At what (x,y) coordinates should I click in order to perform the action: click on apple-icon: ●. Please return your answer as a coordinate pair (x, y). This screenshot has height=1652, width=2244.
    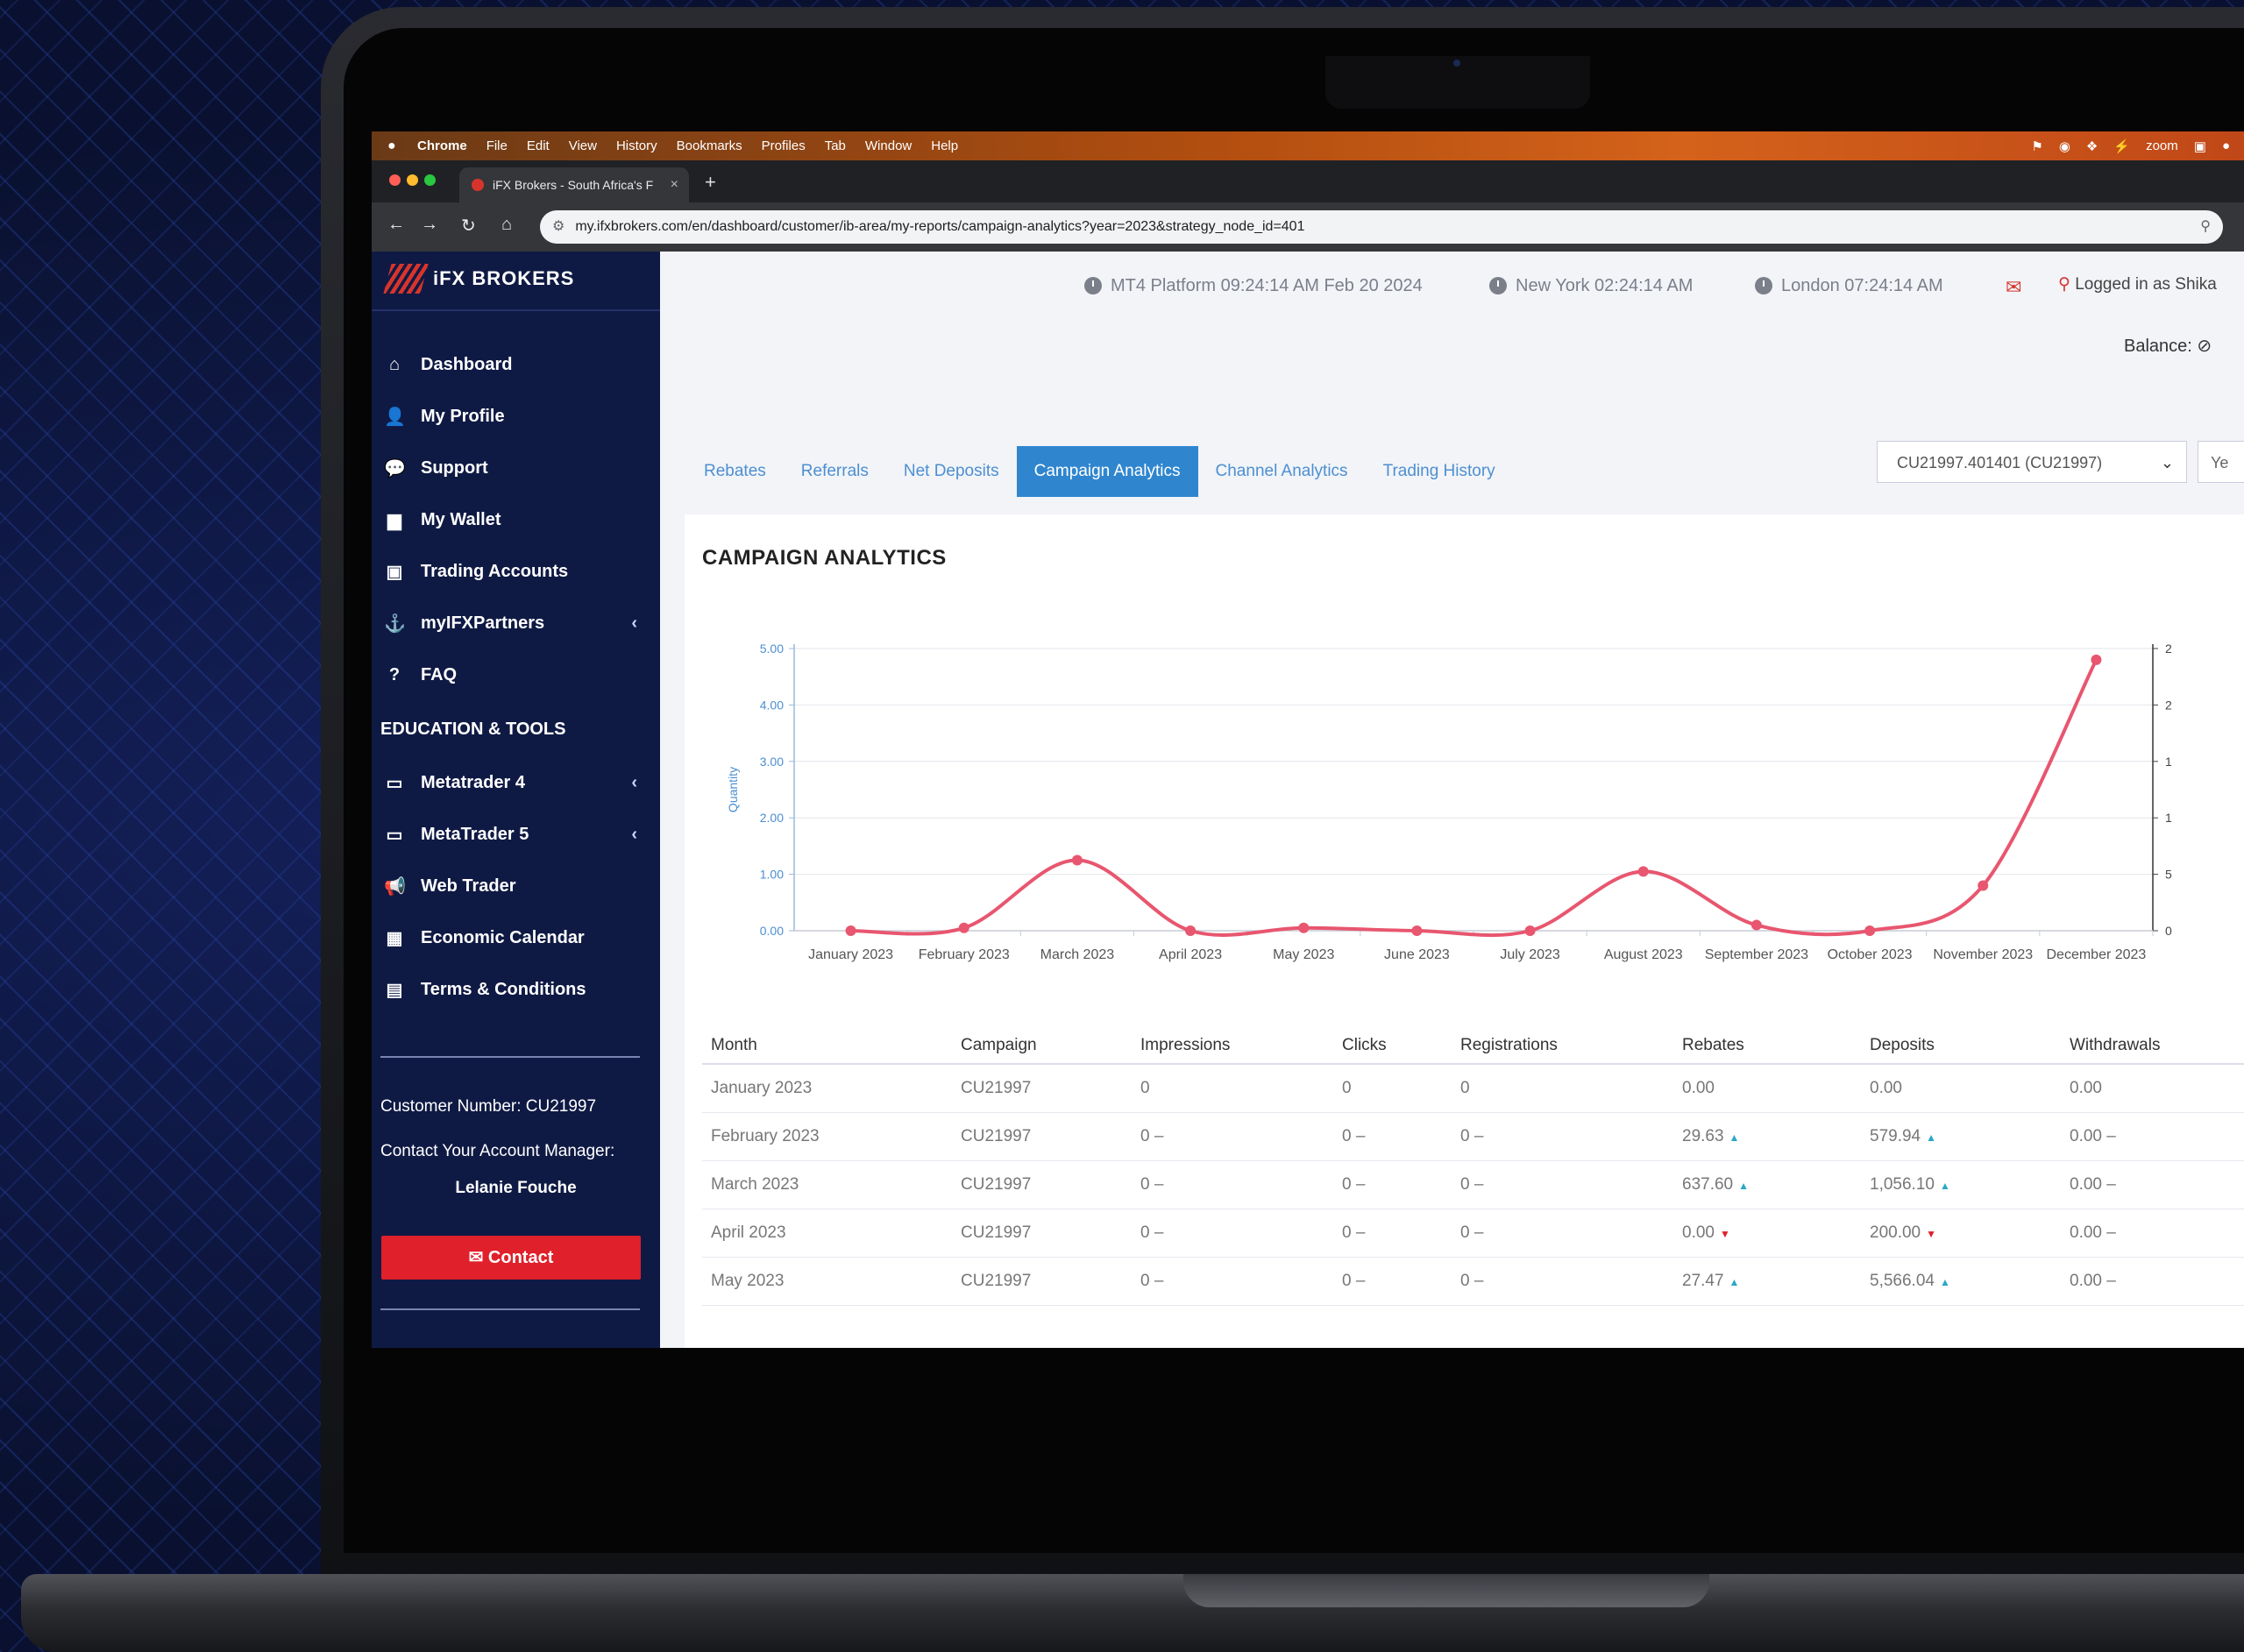
    Looking at the image, I should click on (396, 146).